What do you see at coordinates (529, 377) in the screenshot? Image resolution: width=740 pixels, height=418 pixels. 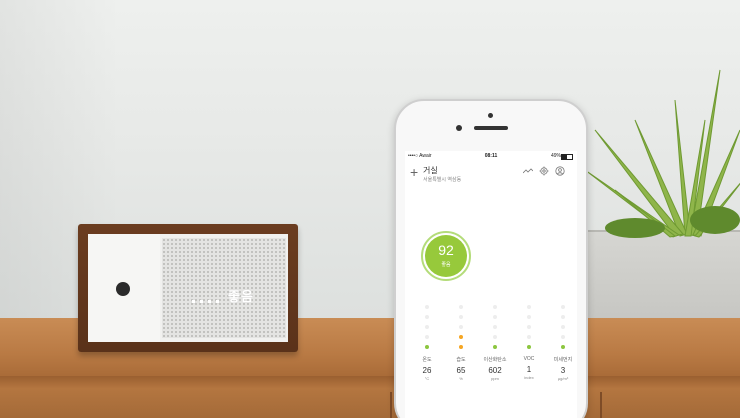 I see `metric-unit: index` at bounding box center [529, 377].